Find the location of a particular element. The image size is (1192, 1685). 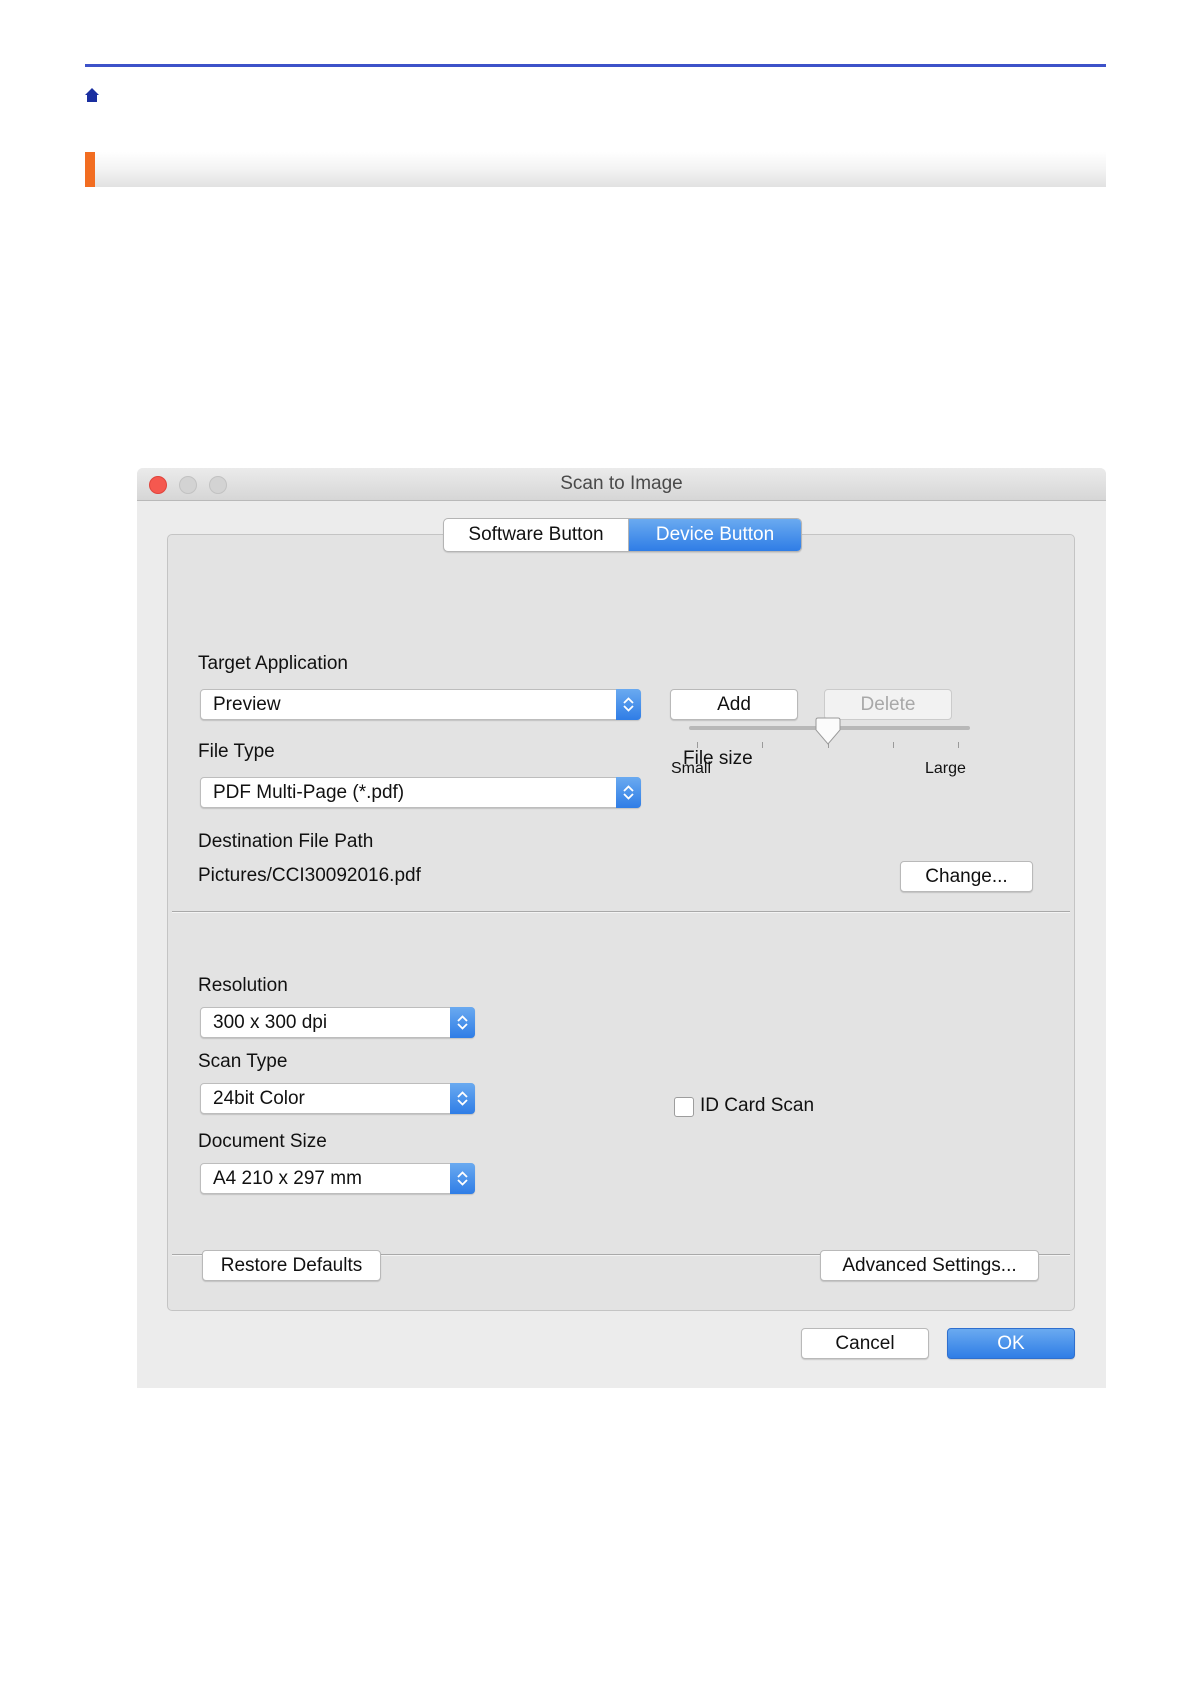

resolution-popup: 300 x 300 dpi is located at coordinates (337, 1022).